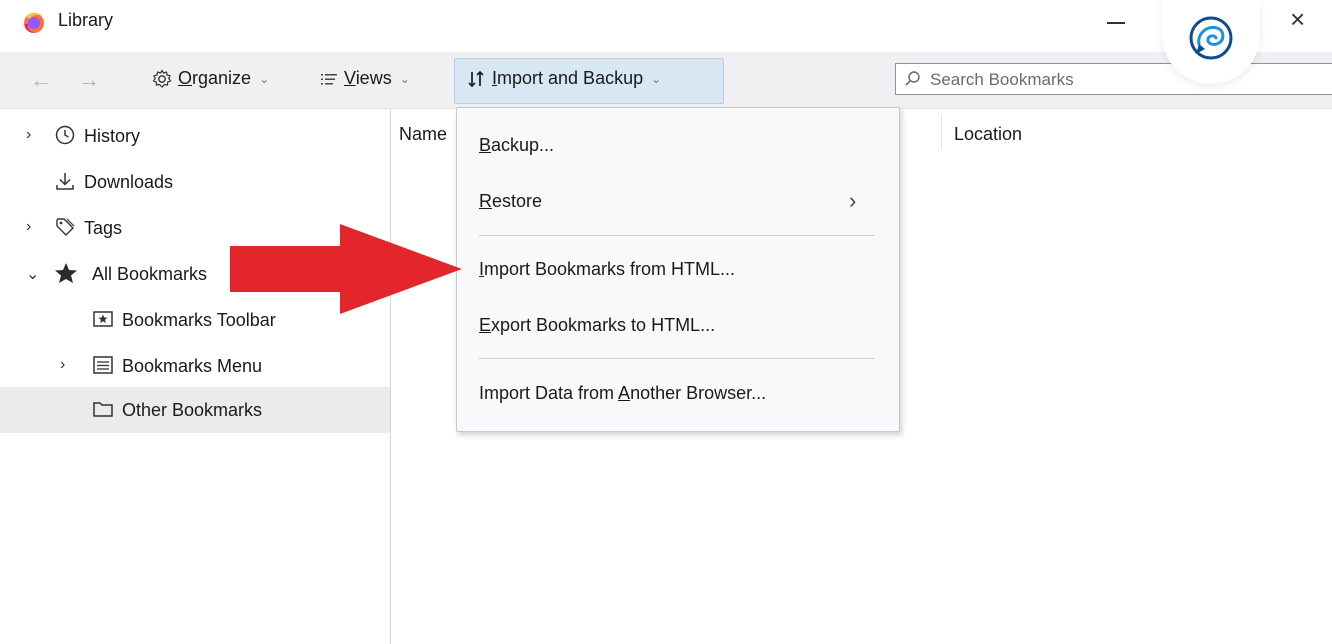  What do you see at coordinates (65, 135) in the screenshot?
I see `clock-icon` at bounding box center [65, 135].